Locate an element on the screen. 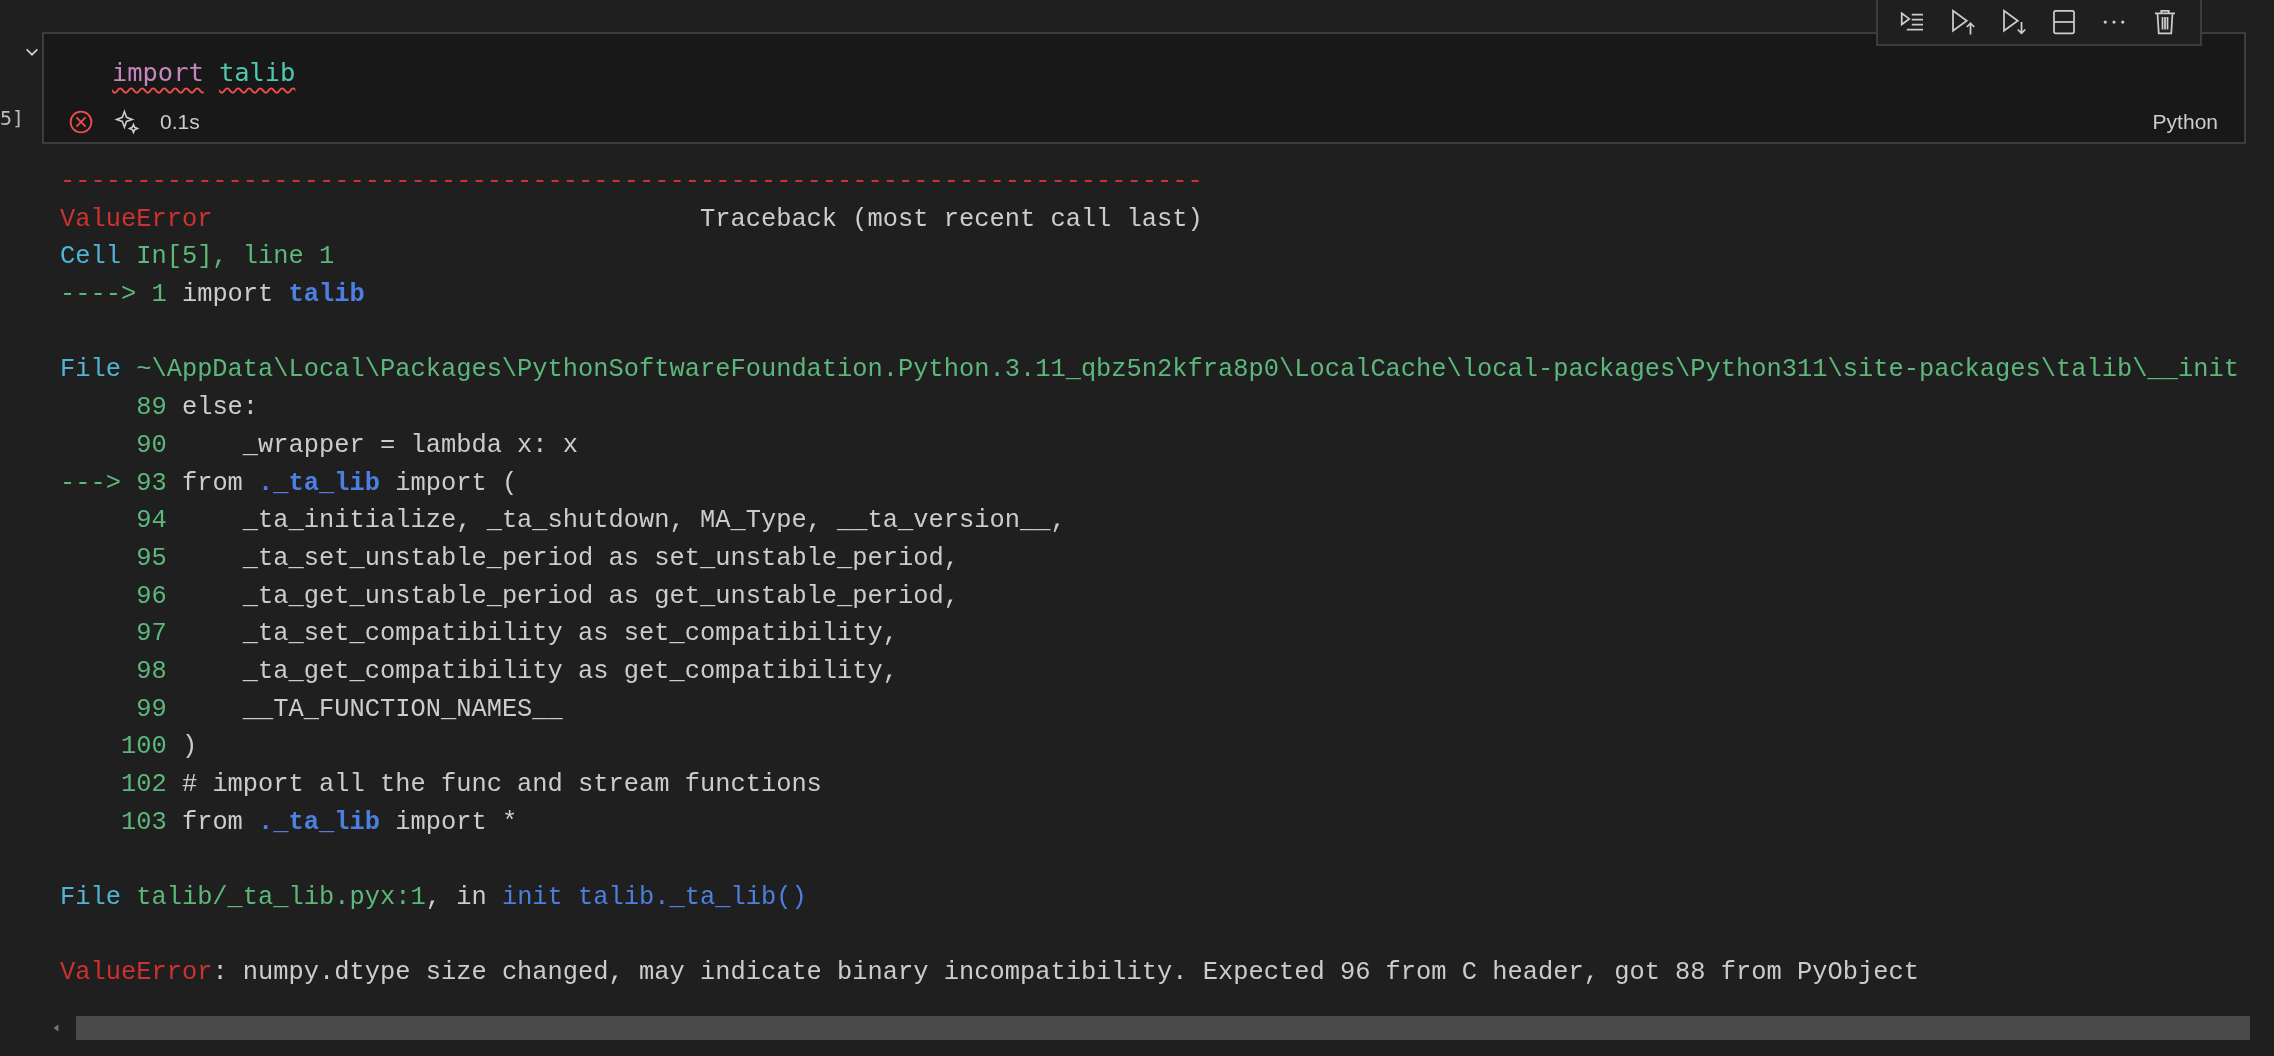 The image size is (2274, 1056). code-line: import talib is located at coordinates (204, 72).